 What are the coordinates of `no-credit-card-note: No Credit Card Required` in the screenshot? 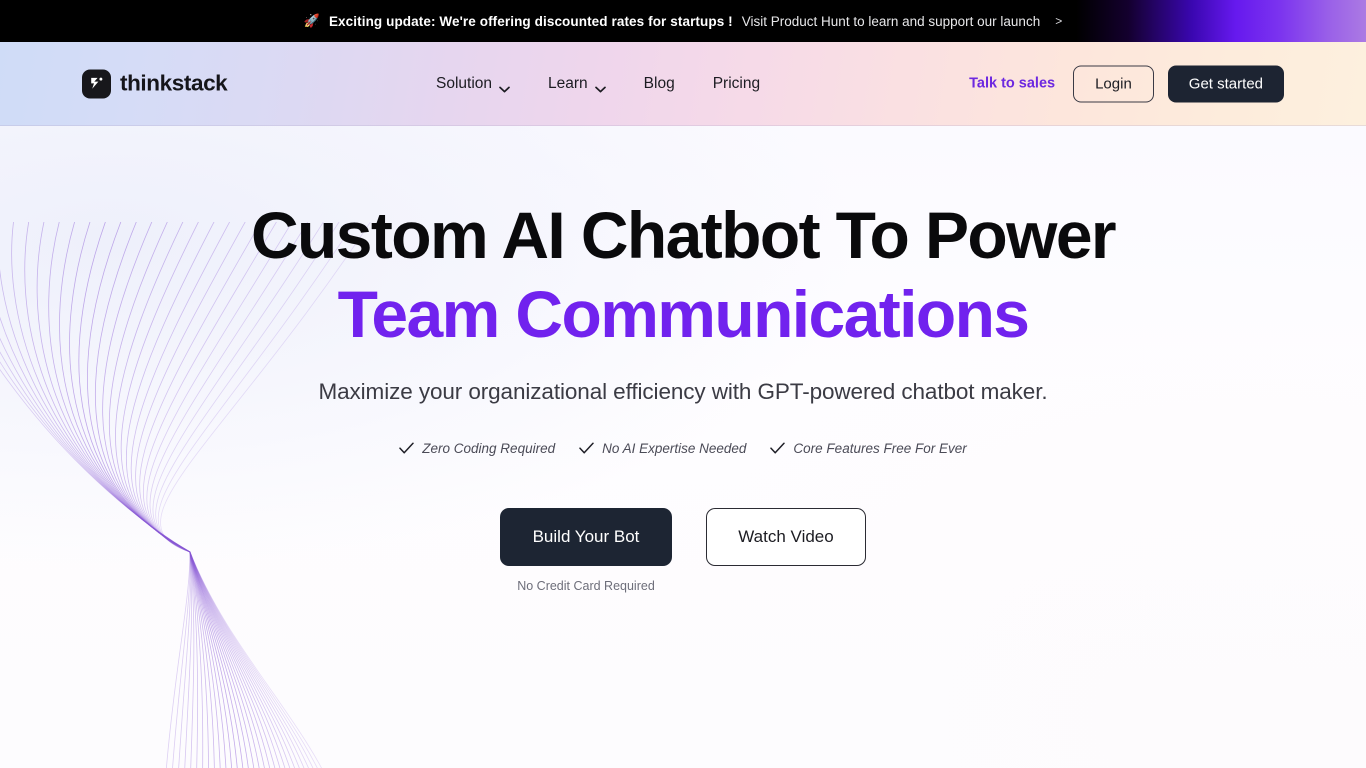 It's located at (586, 586).